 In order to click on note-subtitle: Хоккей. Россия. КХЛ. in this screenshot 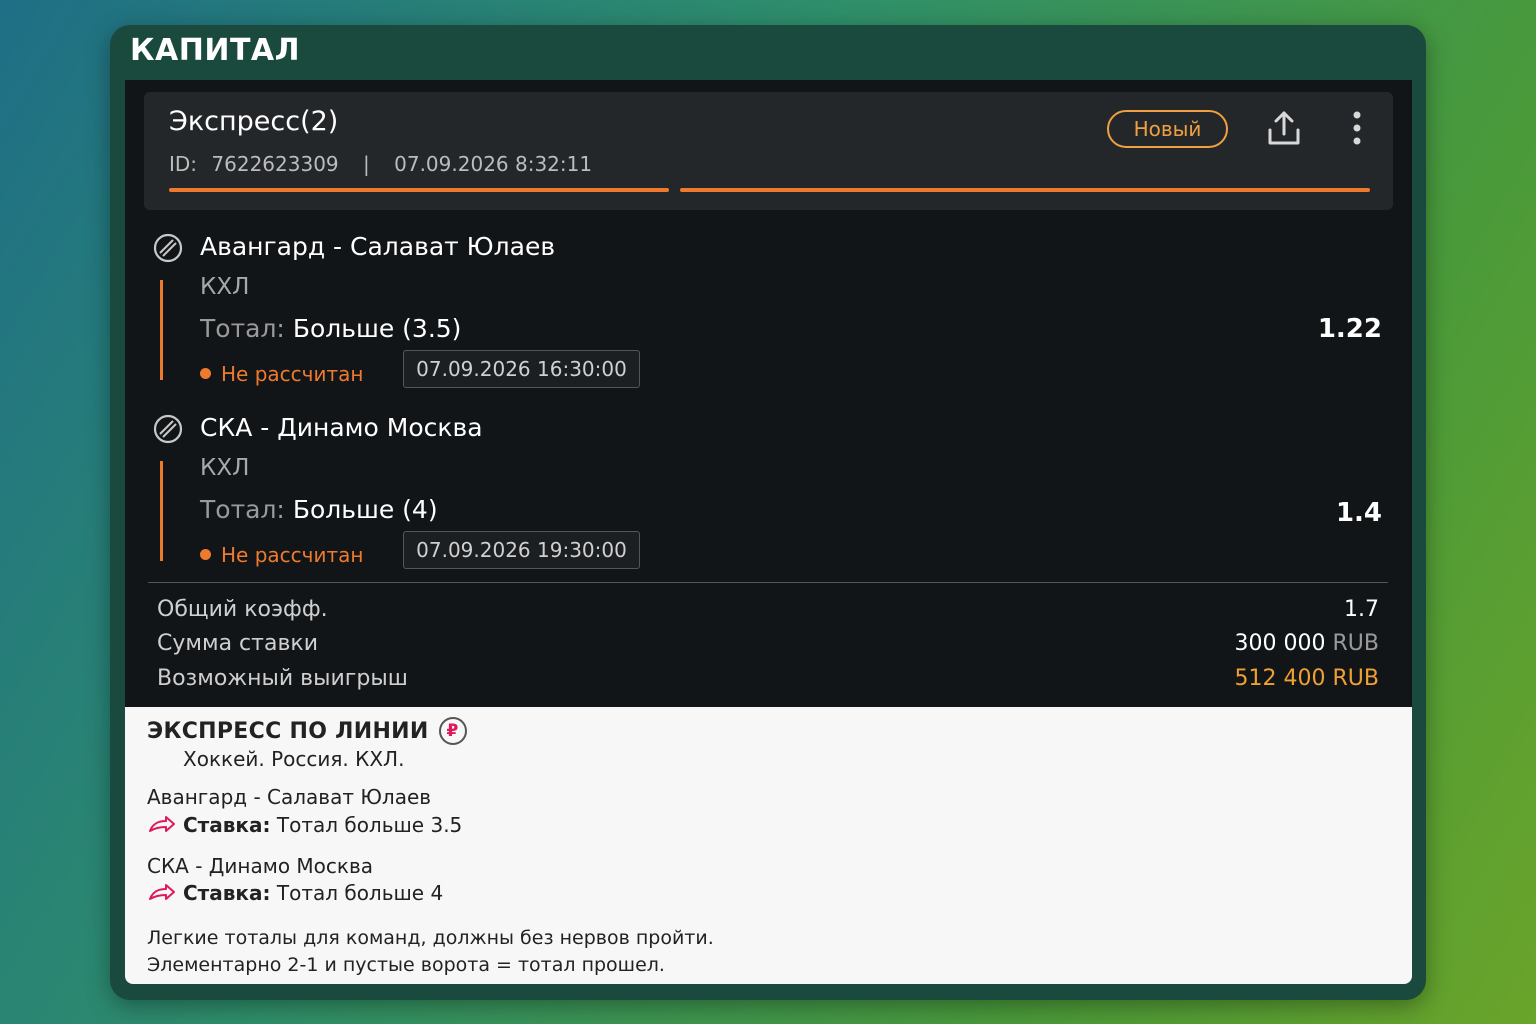, I will do `click(294, 759)`.